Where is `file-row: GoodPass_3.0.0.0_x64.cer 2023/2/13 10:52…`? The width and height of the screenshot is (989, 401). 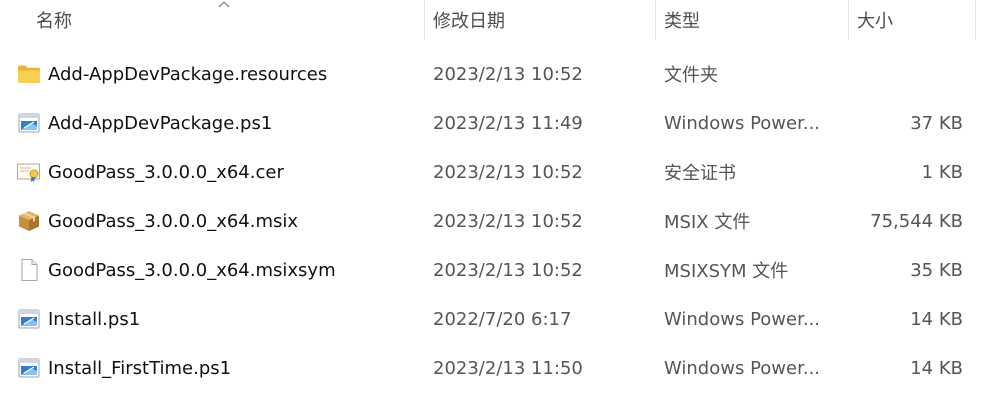 file-row: GoodPass_3.0.0.0_x64.cer 2023/2/13 10:52… is located at coordinates (494, 172).